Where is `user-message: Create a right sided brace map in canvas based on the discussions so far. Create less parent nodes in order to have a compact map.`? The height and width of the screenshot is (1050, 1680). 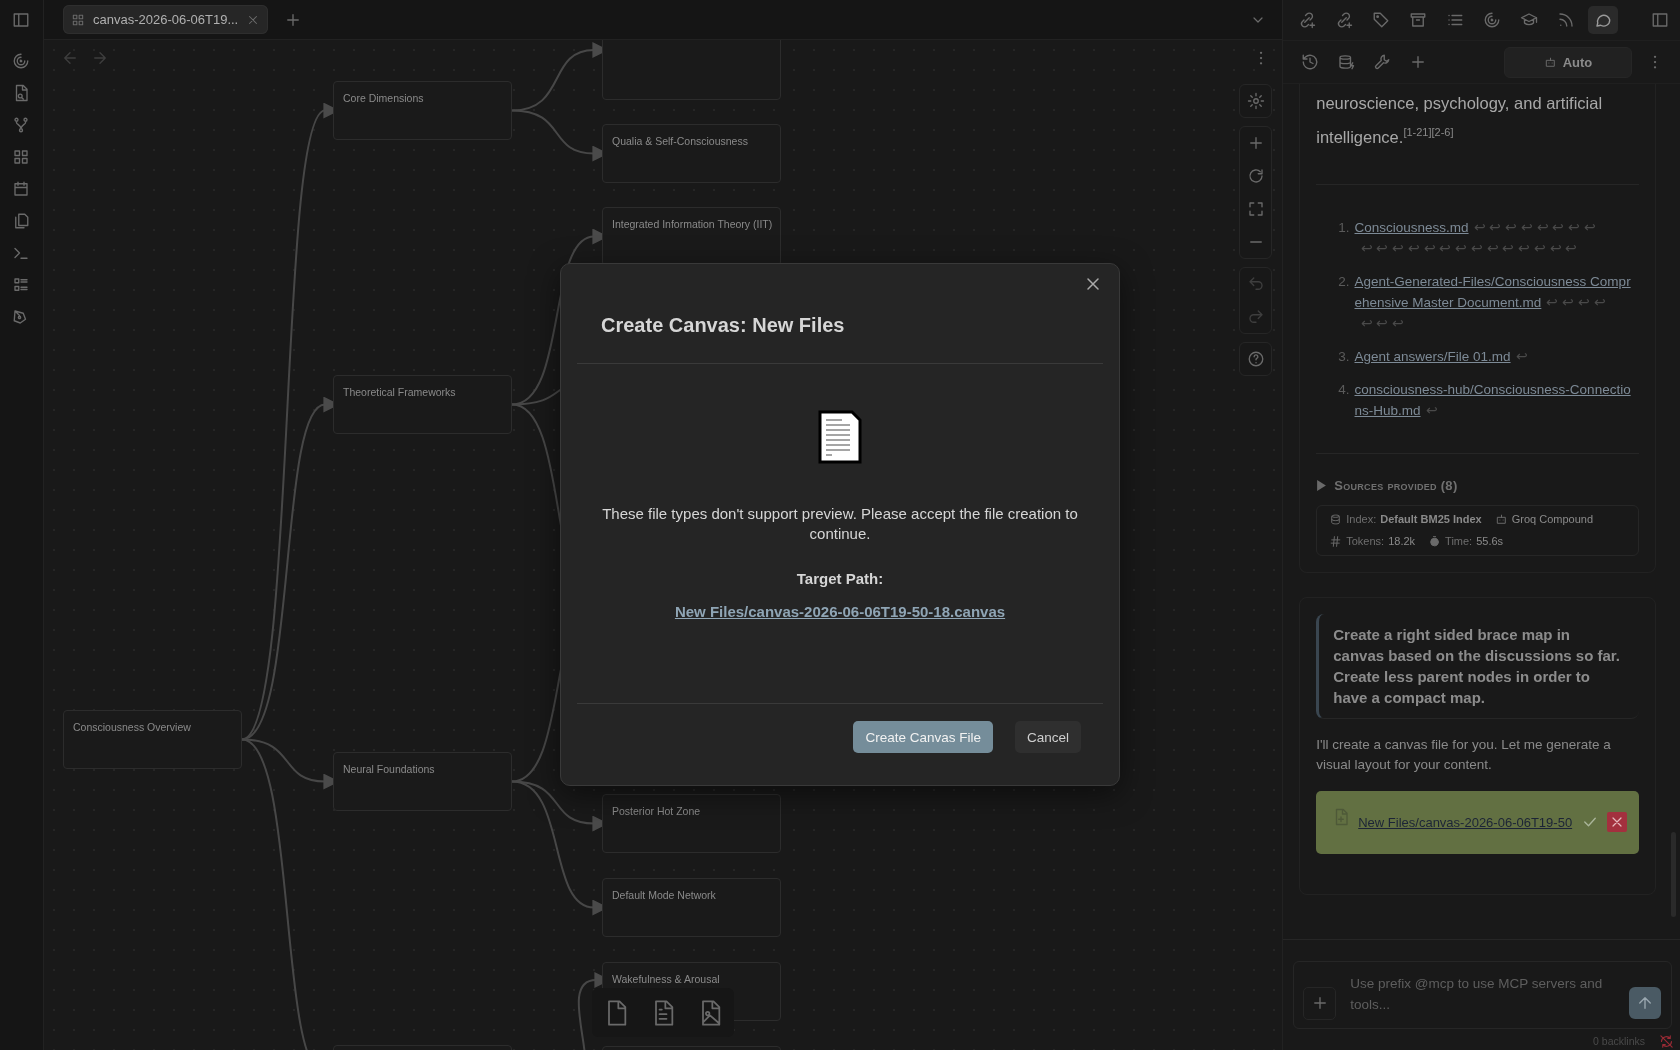 user-message: Create a right sided brace map in canvas based on the discussions so far. Create less parent nodes in order to have a compact map. is located at coordinates (1477, 666).